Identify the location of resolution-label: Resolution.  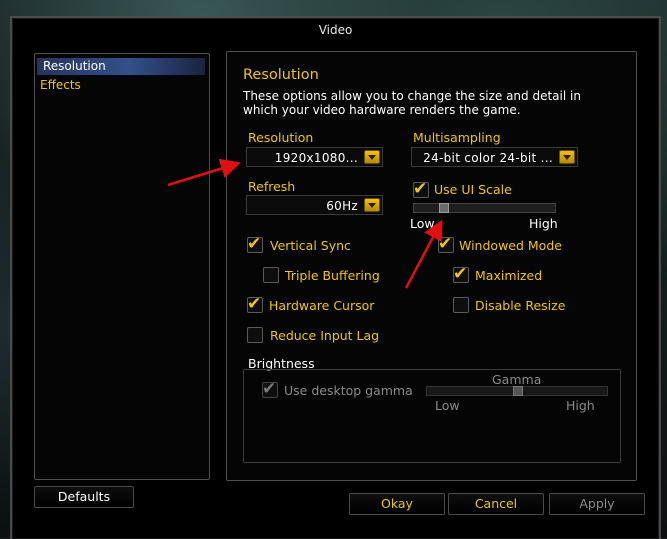
(281, 137).